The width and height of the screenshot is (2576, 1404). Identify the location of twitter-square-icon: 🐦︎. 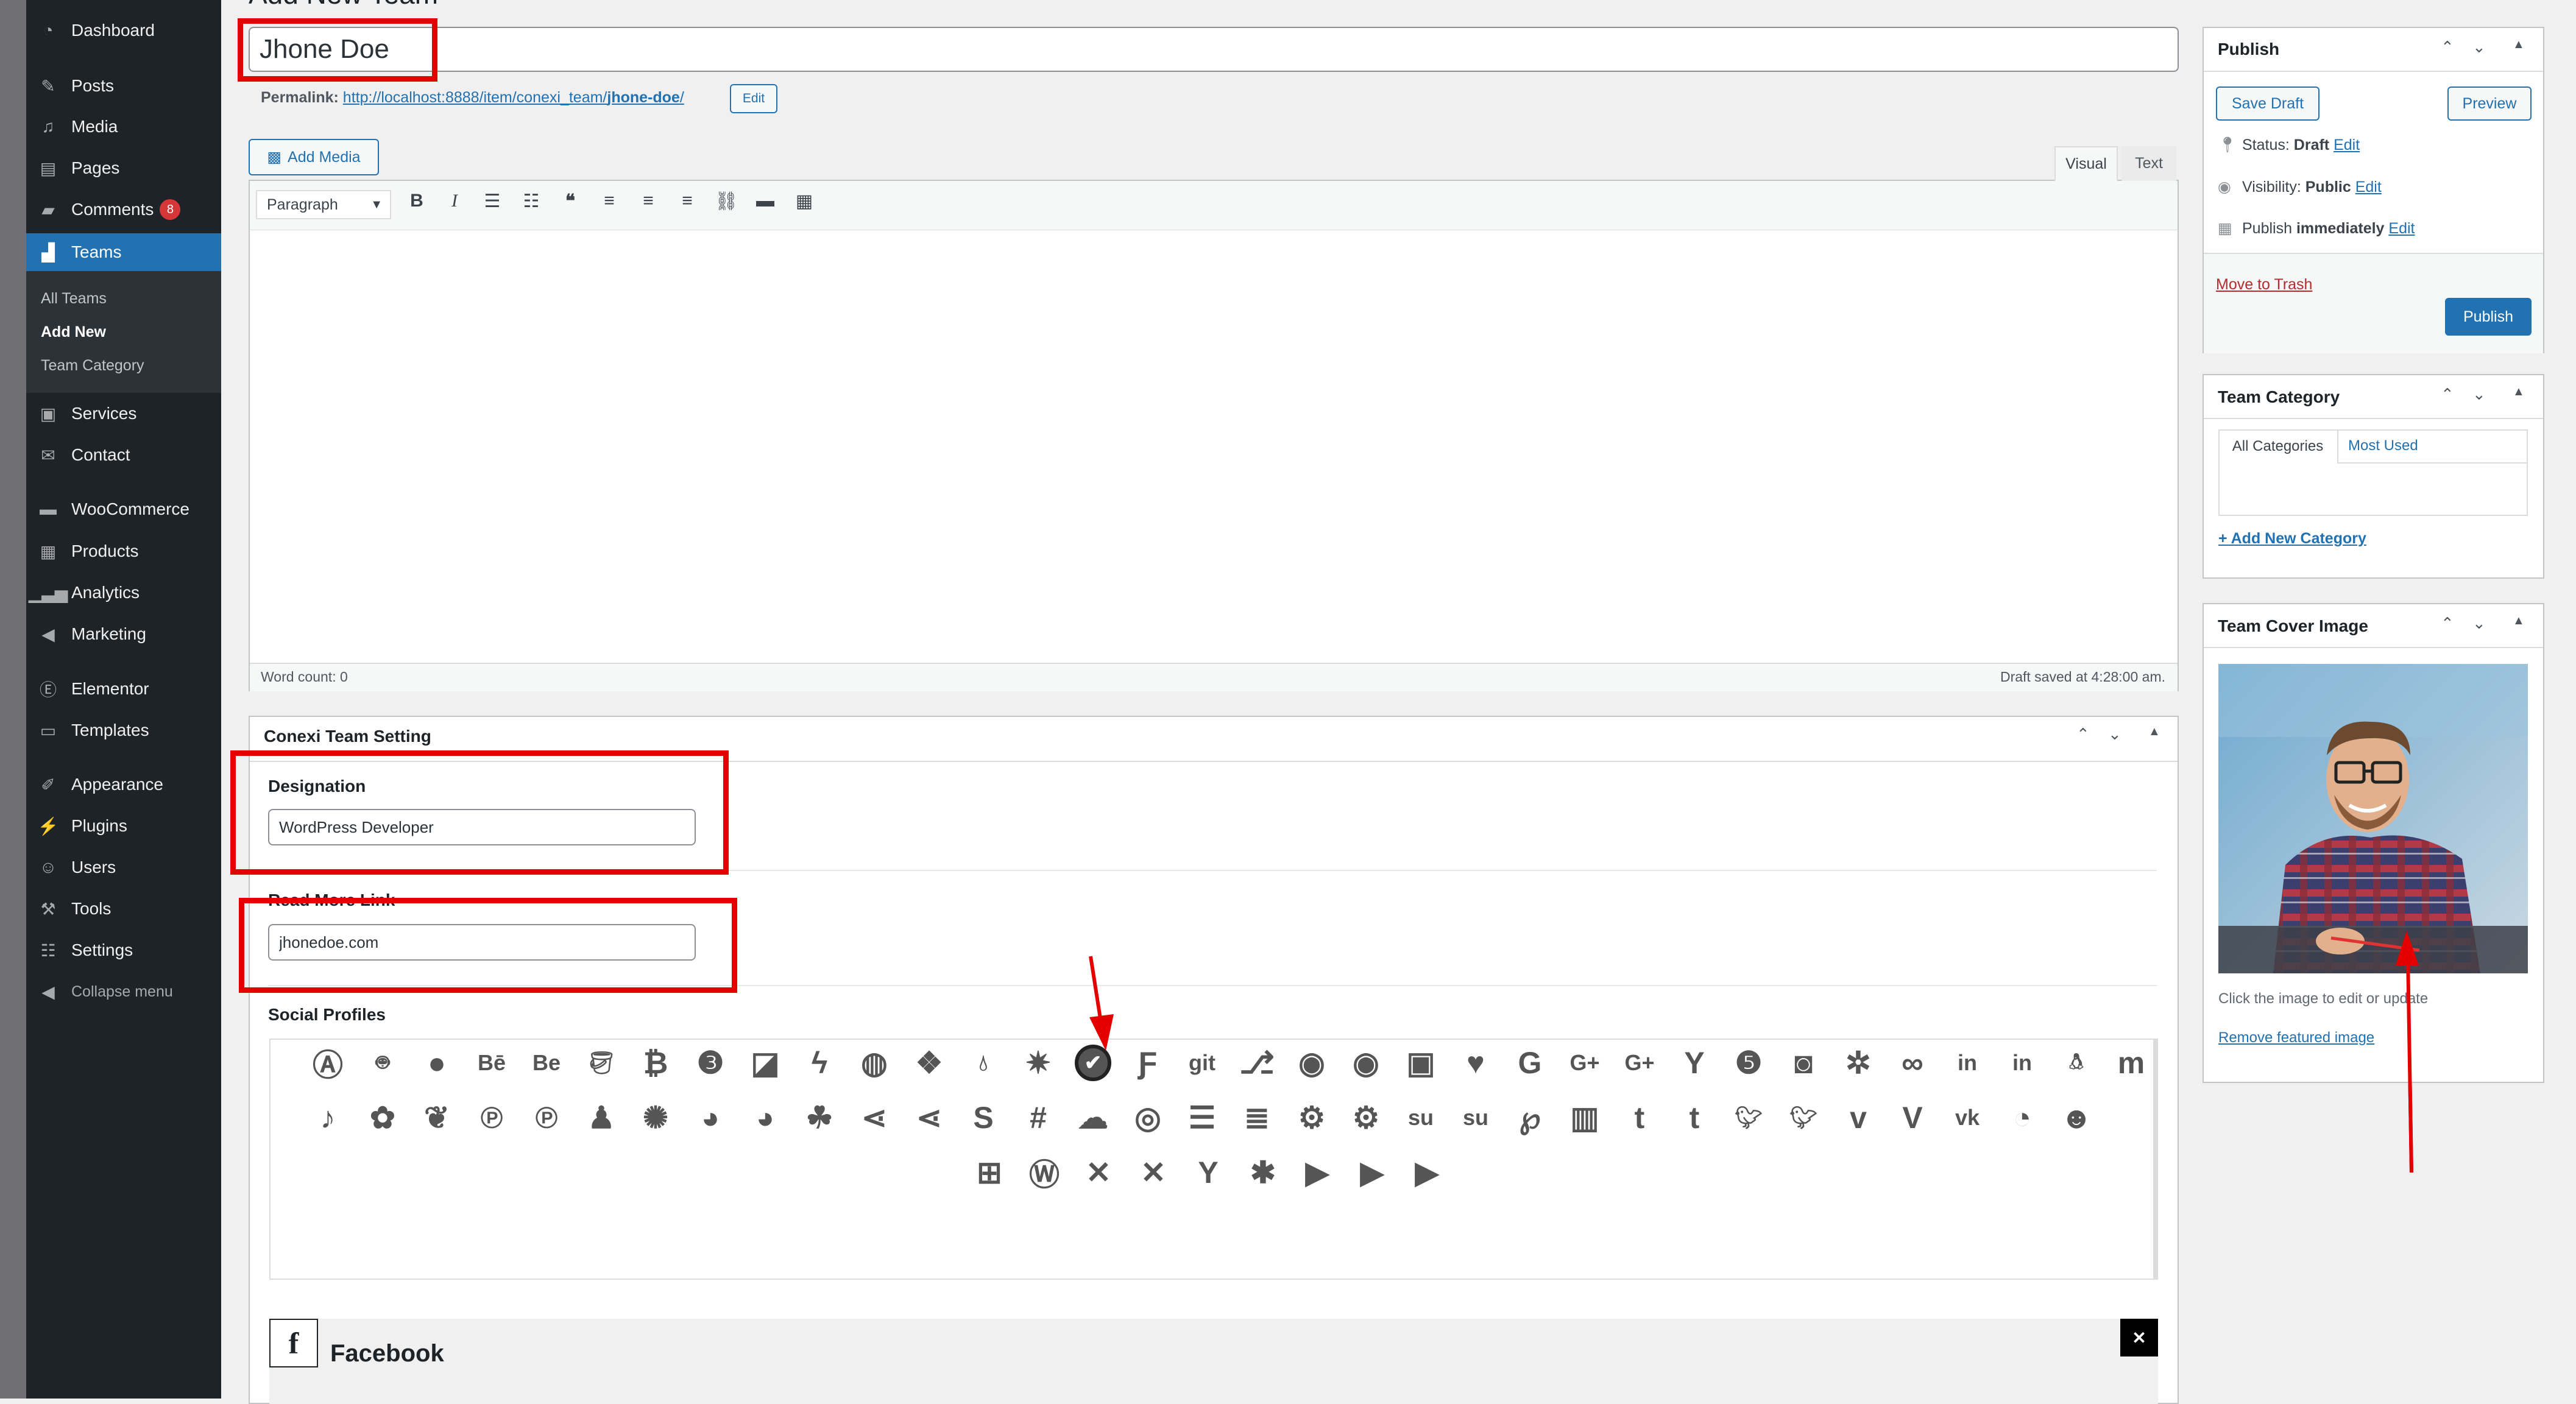
(1803, 1117).